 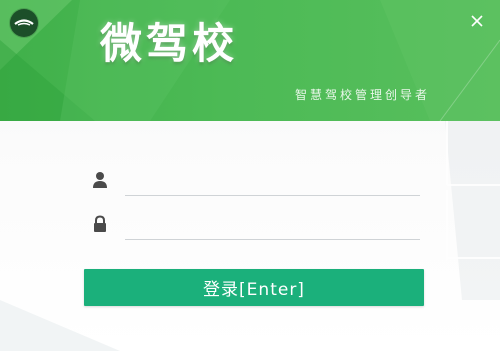 What do you see at coordinates (272, 181) in the screenshot?
I see `username-input` at bounding box center [272, 181].